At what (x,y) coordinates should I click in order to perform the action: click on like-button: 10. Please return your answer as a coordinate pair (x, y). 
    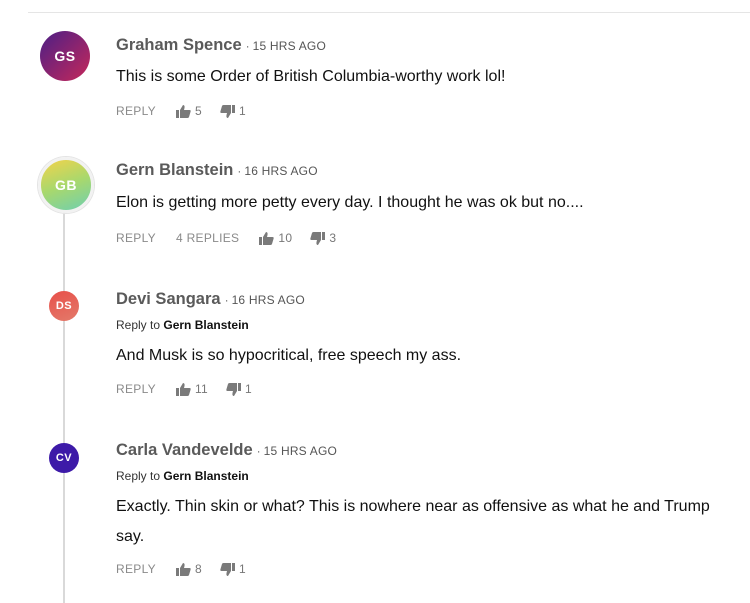
    Looking at the image, I should click on (275, 238).